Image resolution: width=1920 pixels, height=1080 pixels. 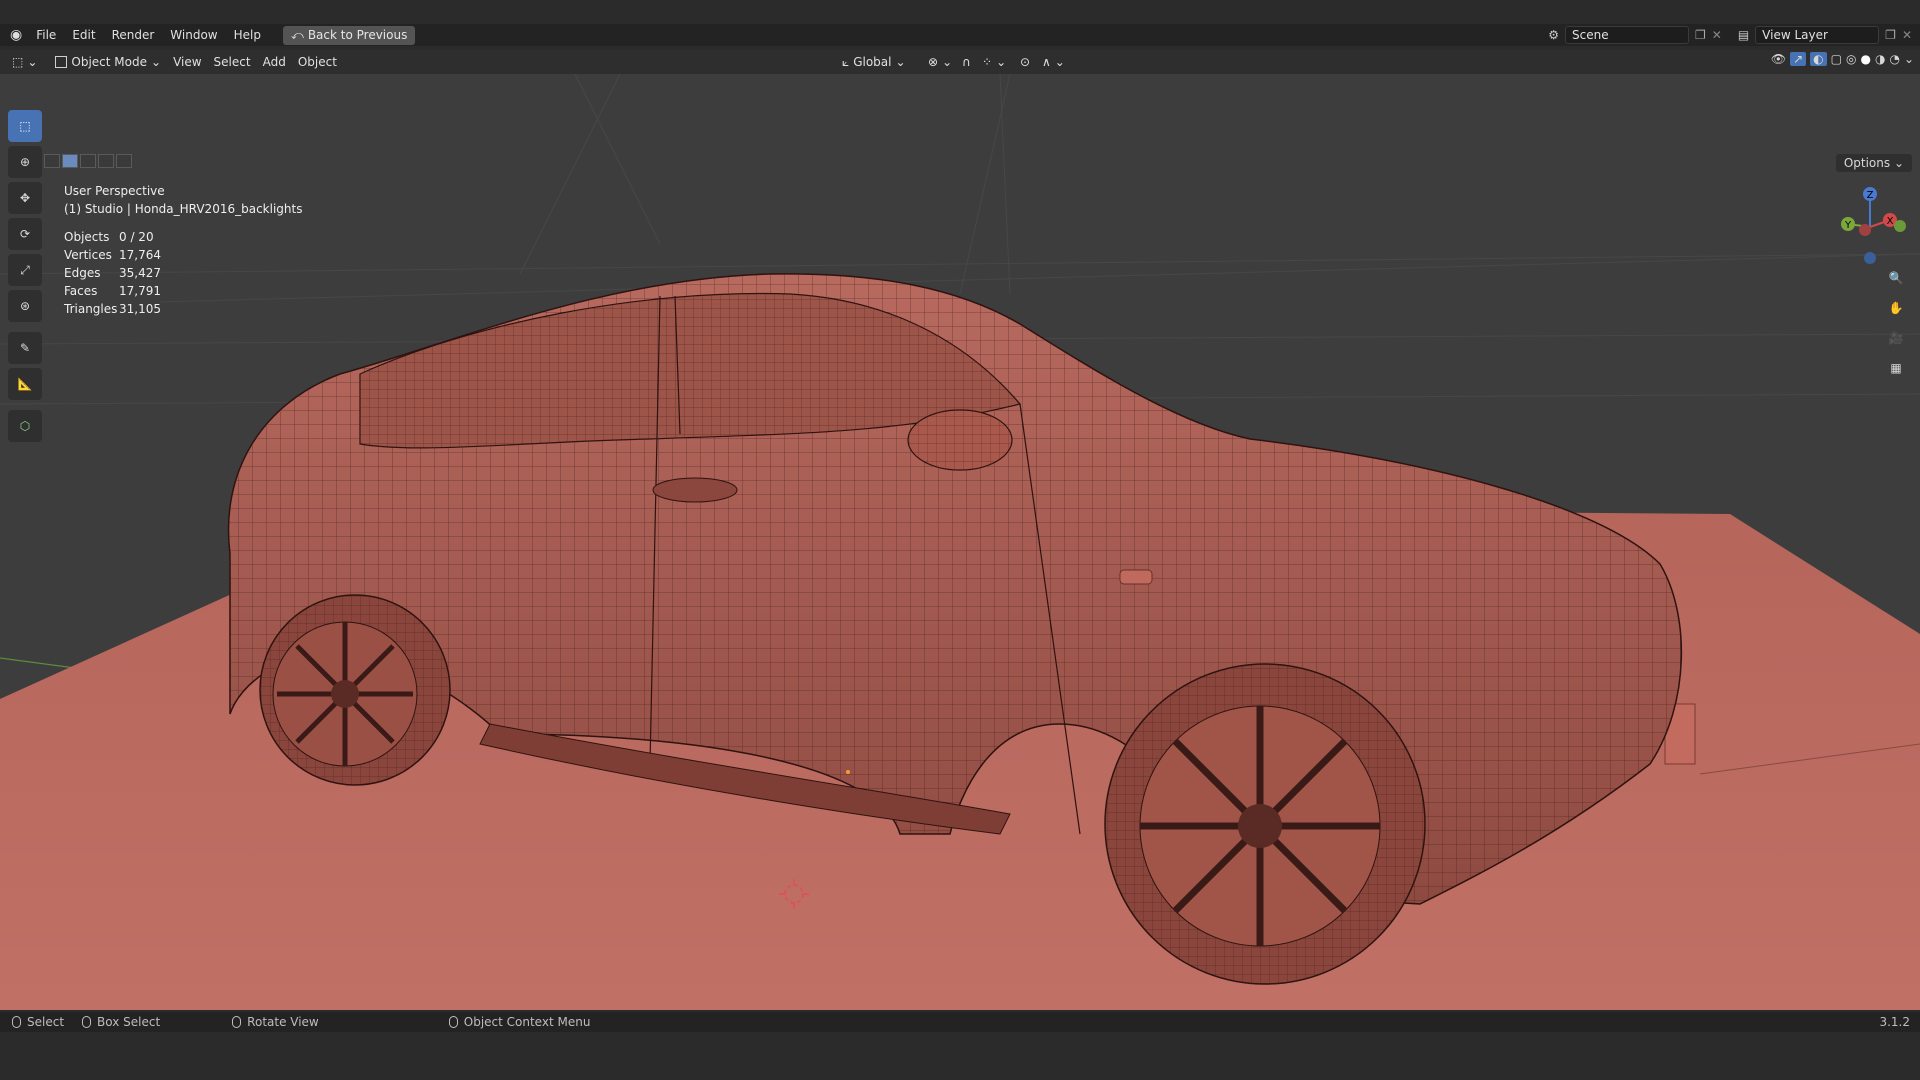 I want to click on pan-hand-icon: ✋, so click(x=1896, y=308).